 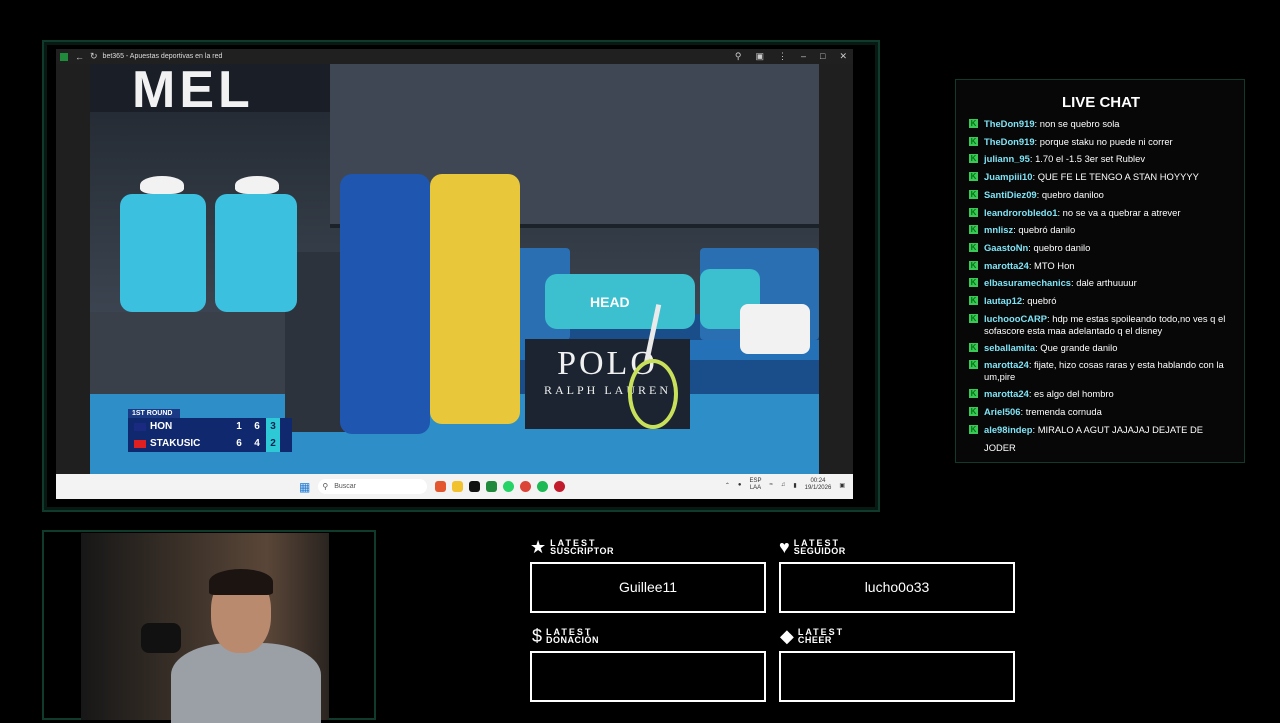 What do you see at coordinates (610, 302) in the screenshot?
I see `bag-brand: HEAD` at bounding box center [610, 302].